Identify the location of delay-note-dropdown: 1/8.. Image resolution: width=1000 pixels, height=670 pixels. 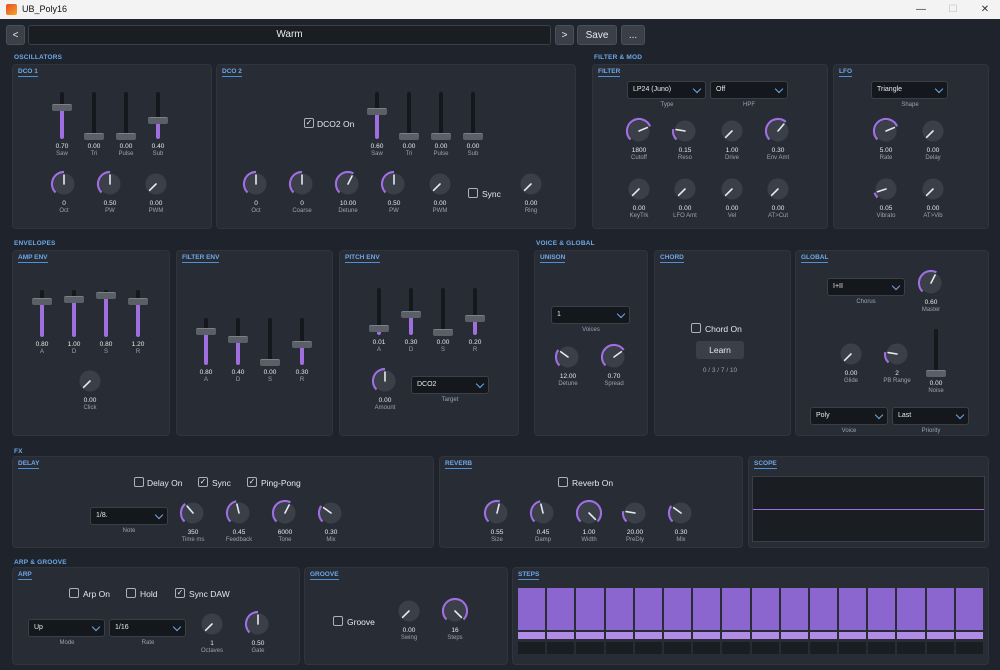
(129, 516).